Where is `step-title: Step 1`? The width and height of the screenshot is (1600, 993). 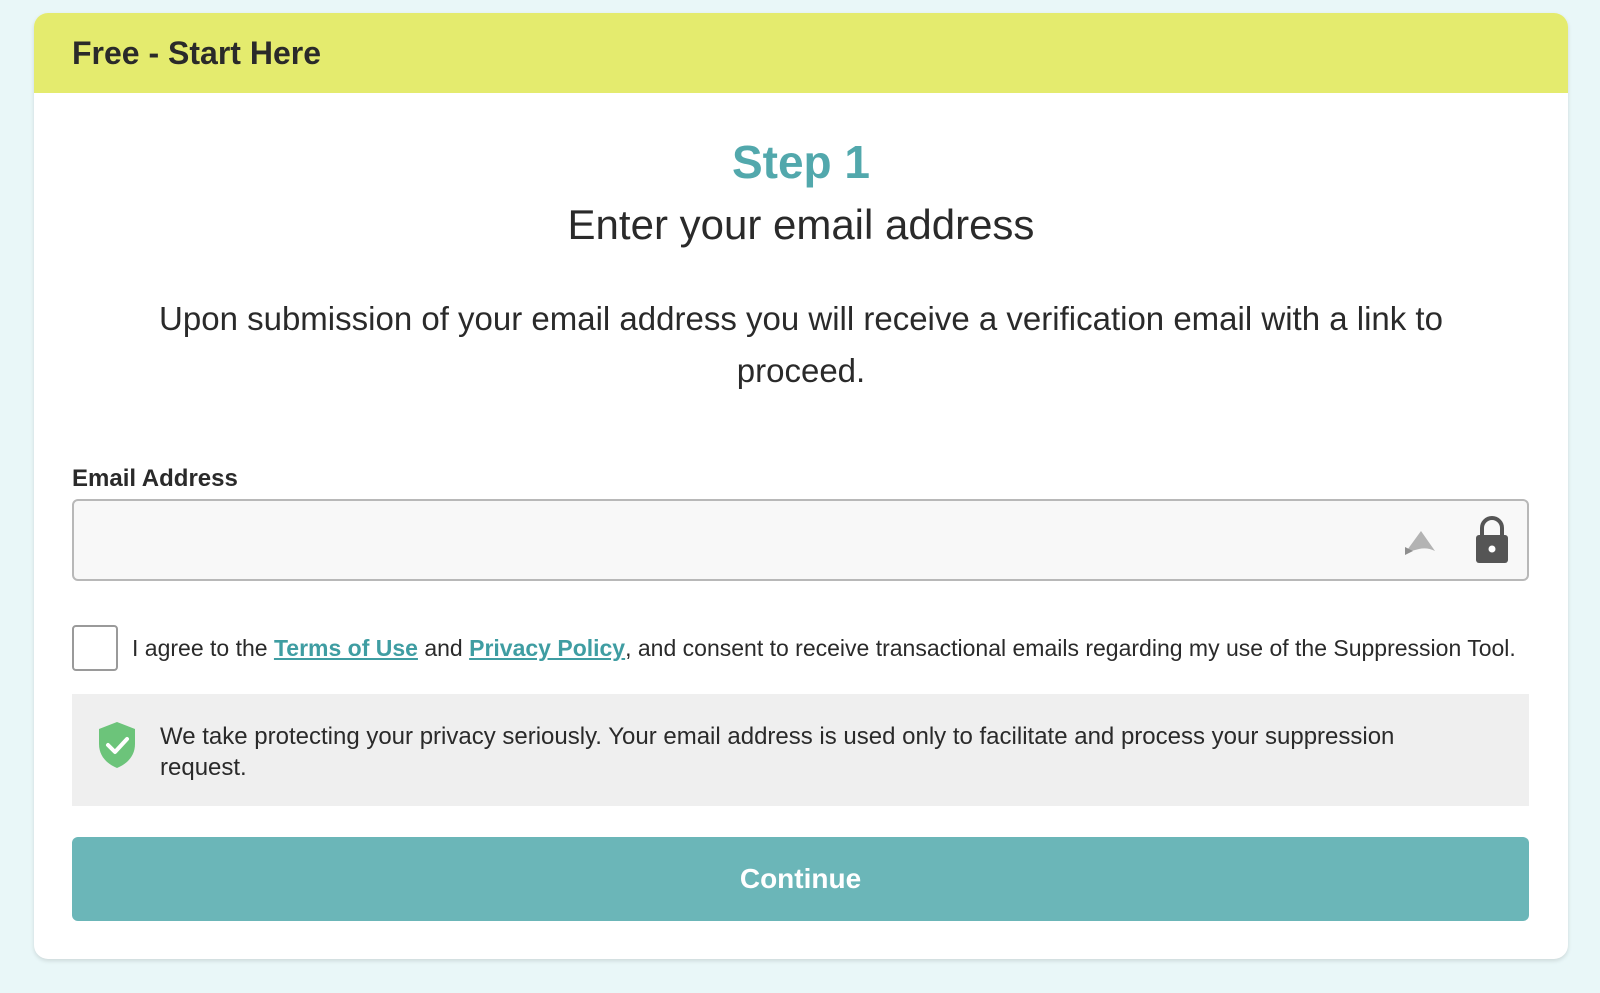
step-title: Step 1 is located at coordinates (801, 162).